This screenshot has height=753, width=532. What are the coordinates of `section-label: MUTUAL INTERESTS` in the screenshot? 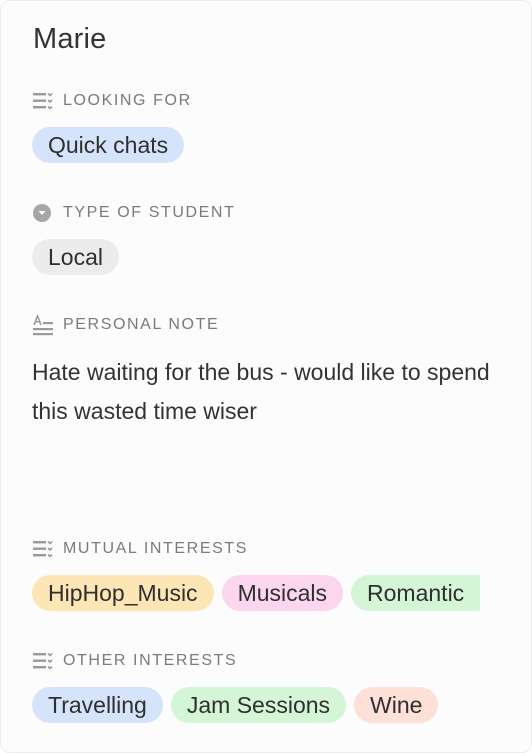 It's located at (156, 548).